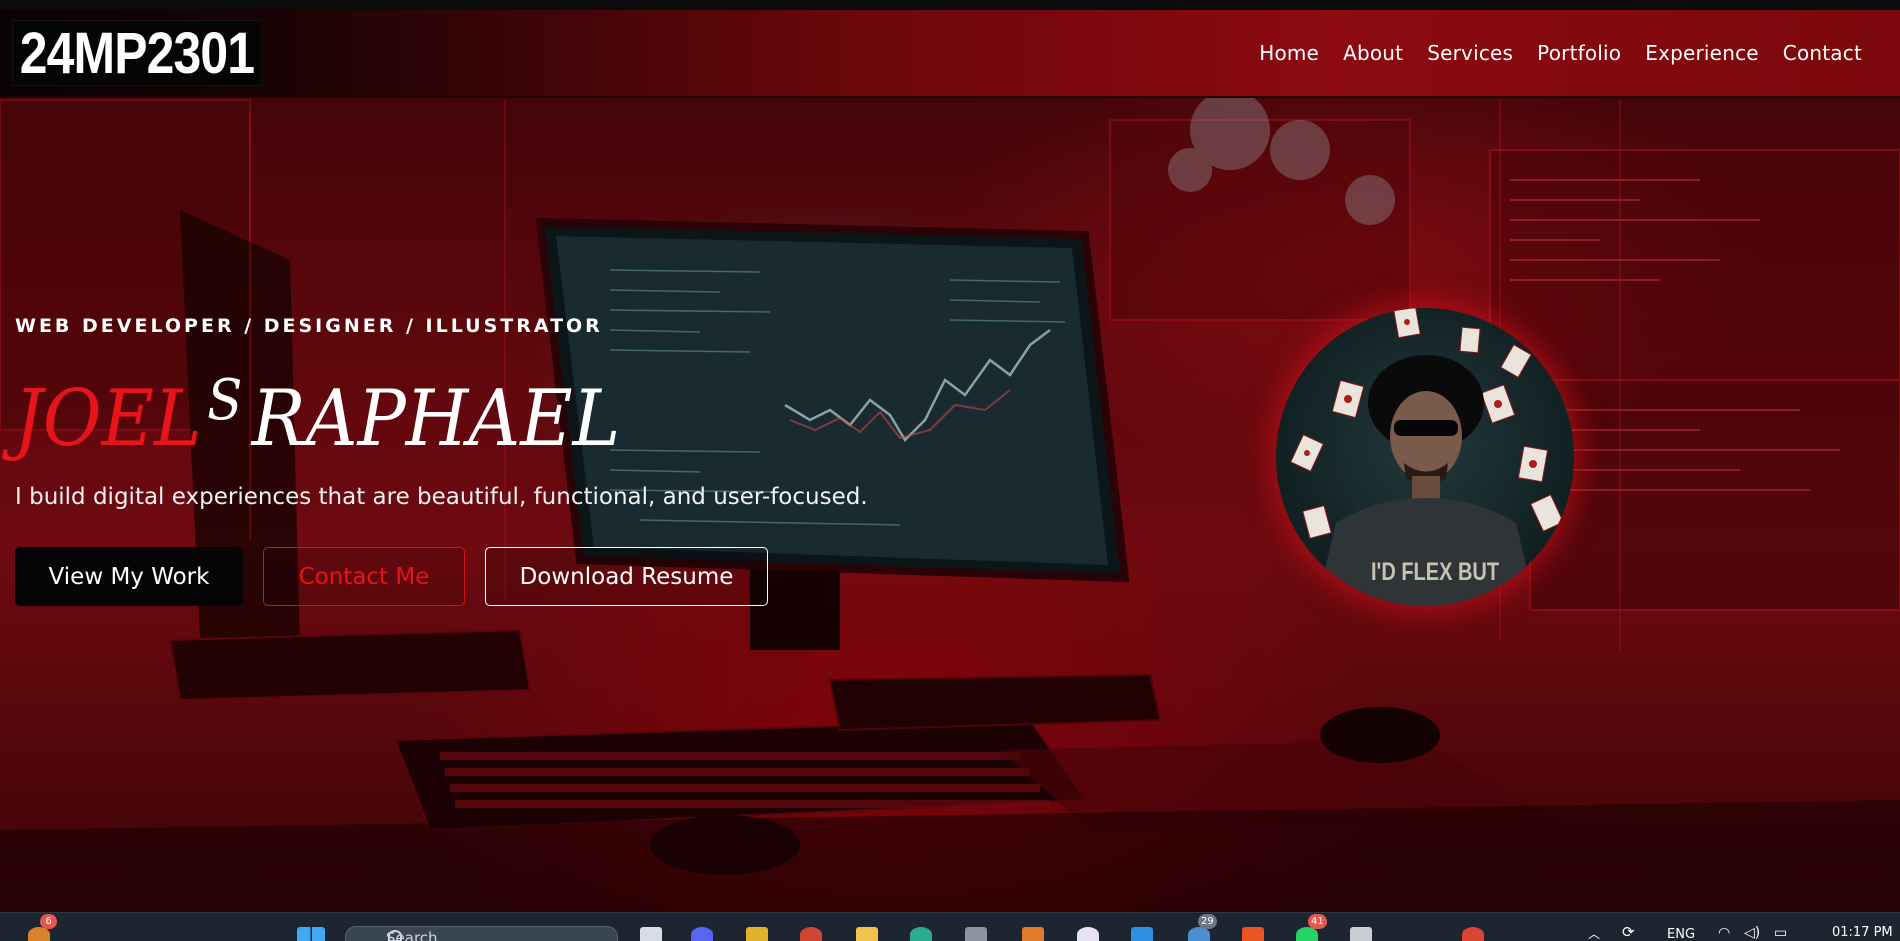 The width and height of the screenshot is (1900, 941). I want to click on search-icon, so click(395, 935).